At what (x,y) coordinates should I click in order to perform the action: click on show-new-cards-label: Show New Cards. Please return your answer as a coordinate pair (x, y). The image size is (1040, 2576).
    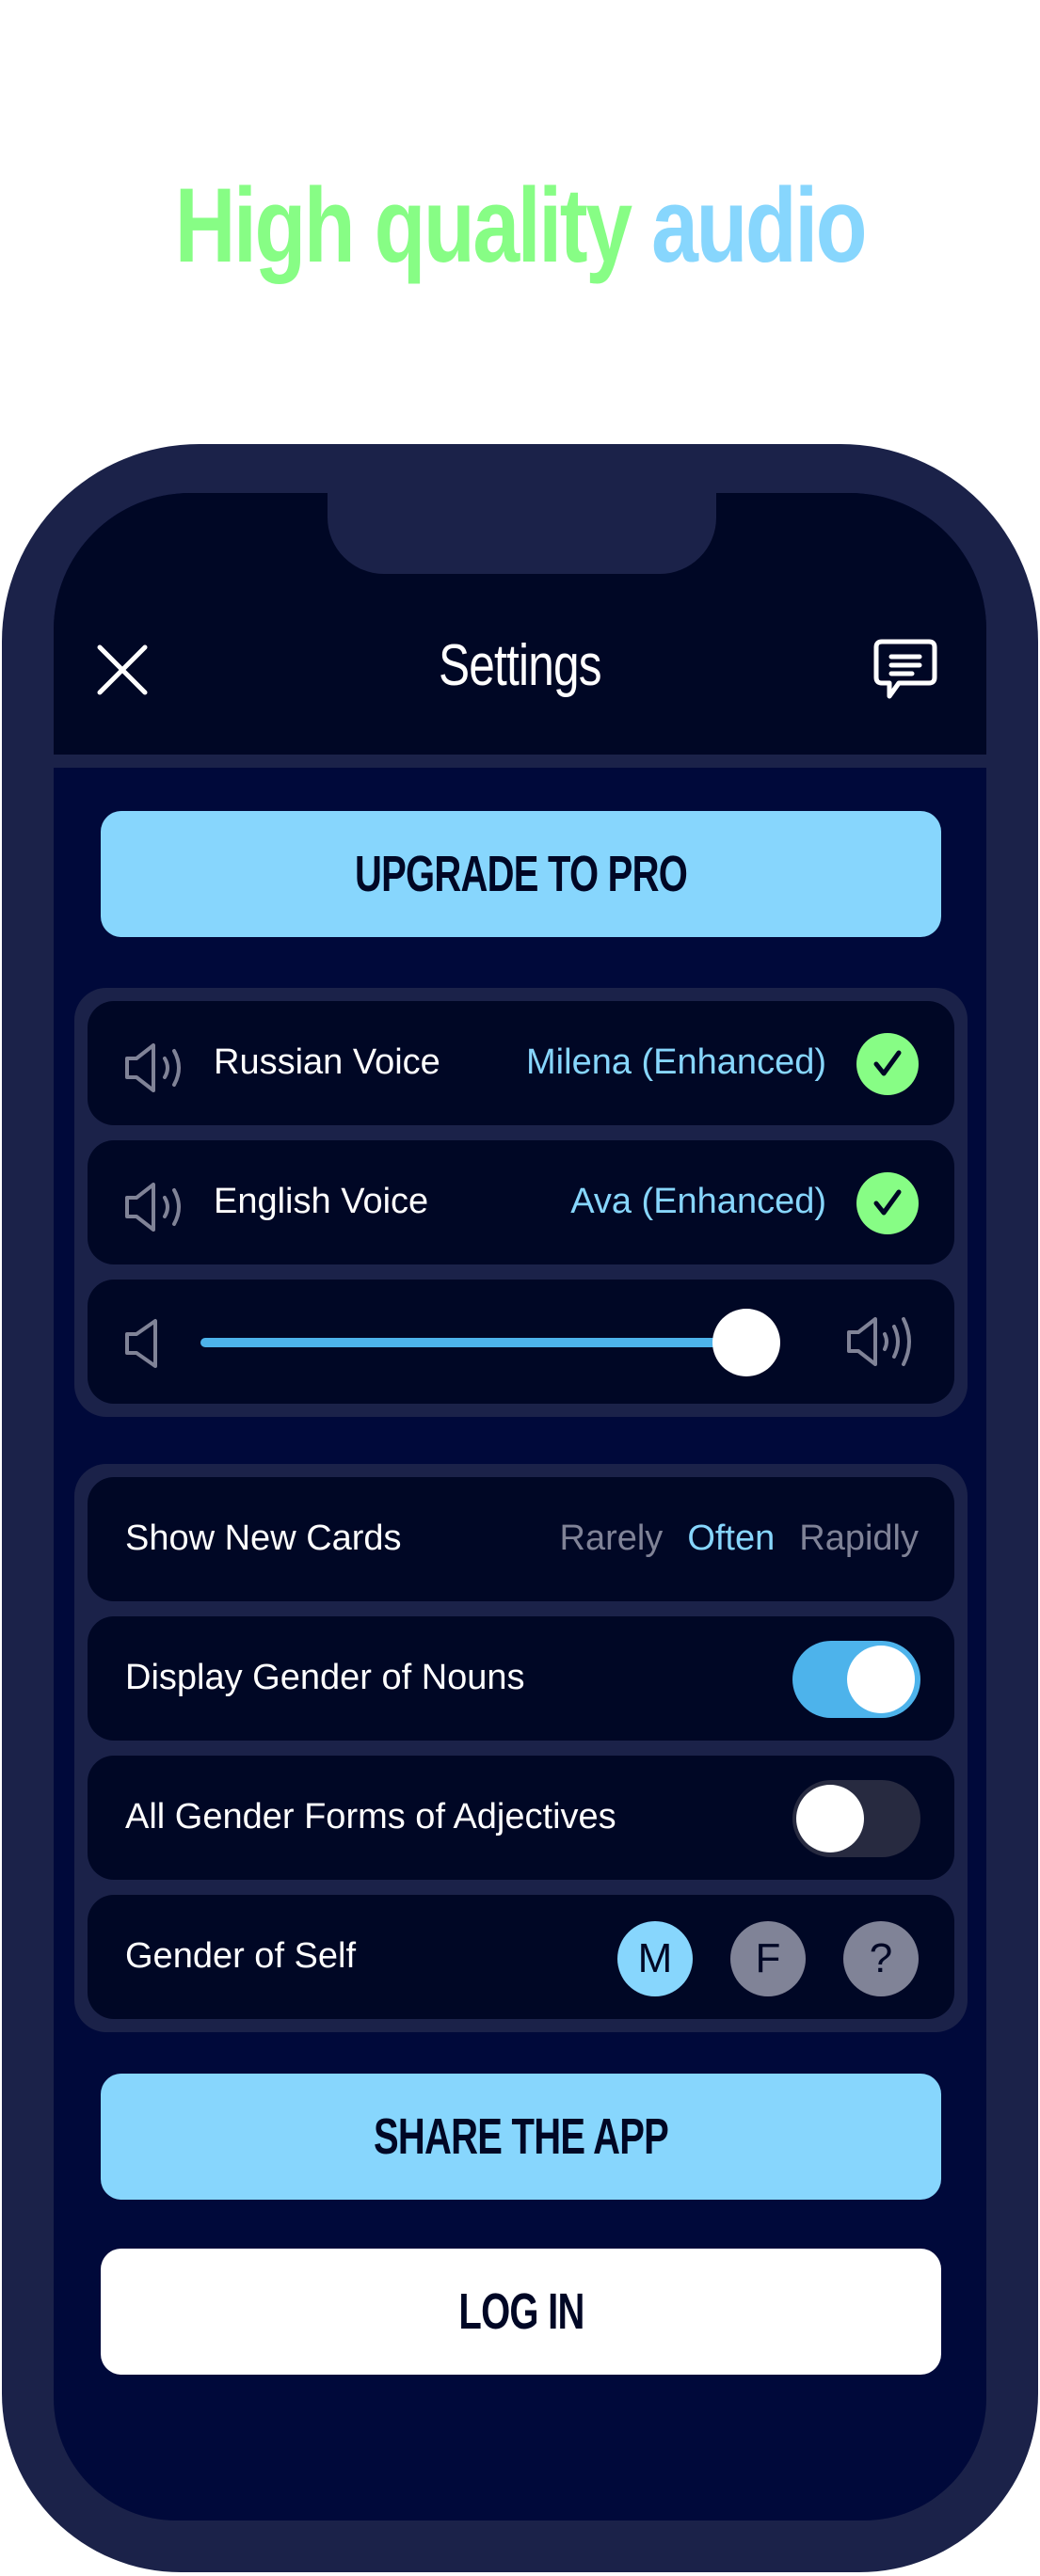
    Looking at the image, I should click on (263, 1538).